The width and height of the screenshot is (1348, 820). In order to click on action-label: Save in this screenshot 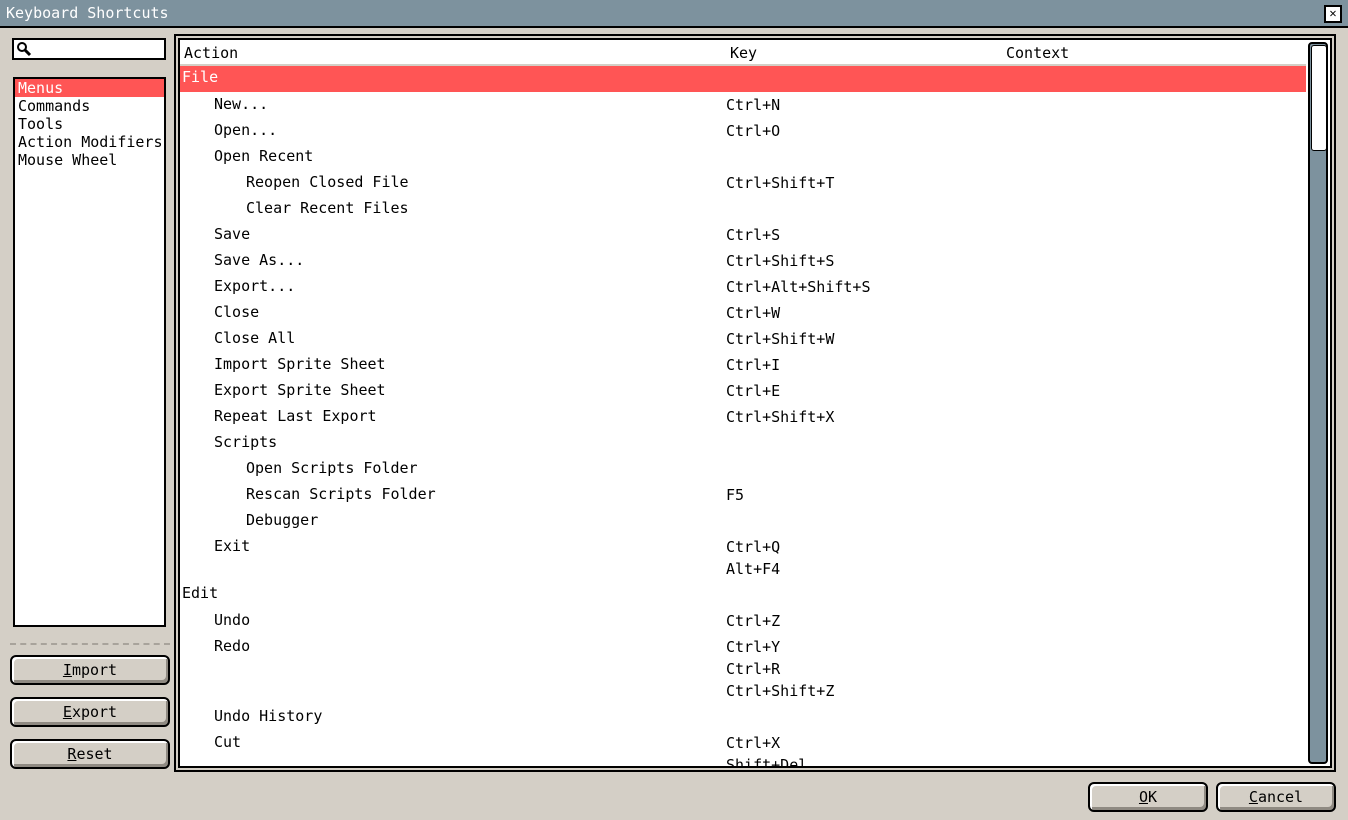, I will do `click(232, 234)`.